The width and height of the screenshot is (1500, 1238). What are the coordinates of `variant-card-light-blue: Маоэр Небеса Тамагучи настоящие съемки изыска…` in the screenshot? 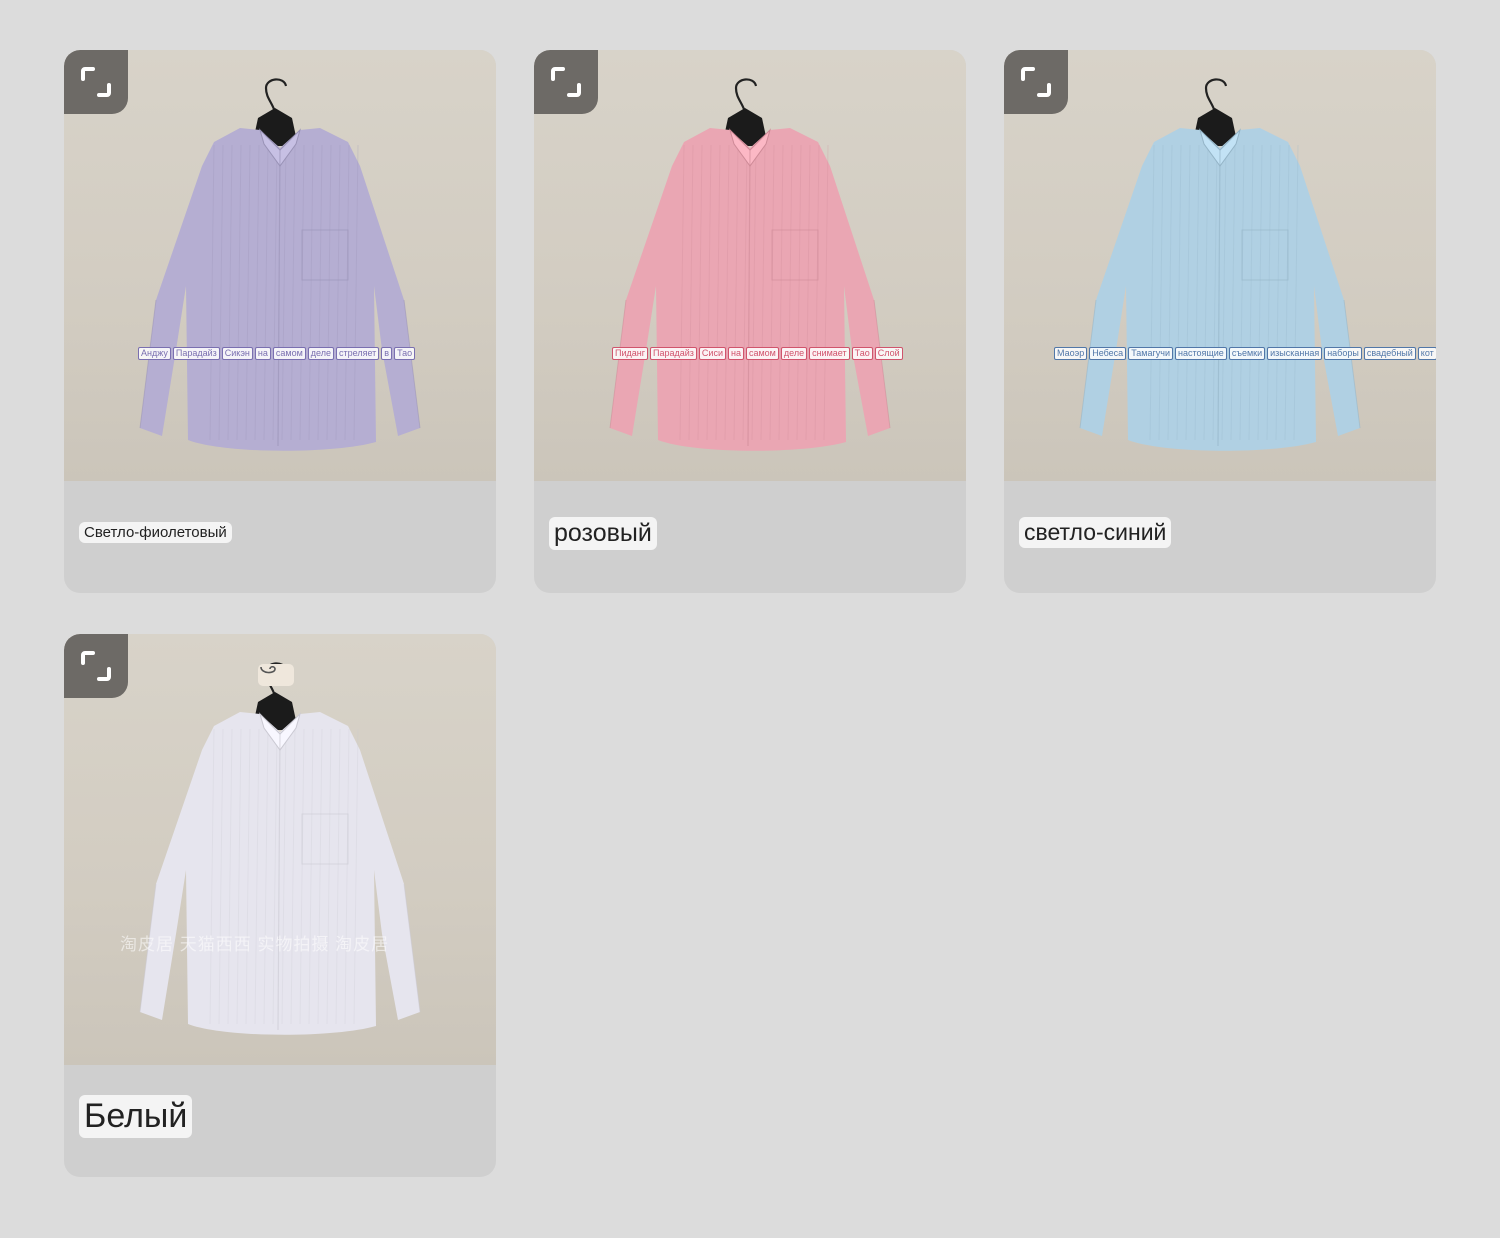 It's located at (1220, 321).